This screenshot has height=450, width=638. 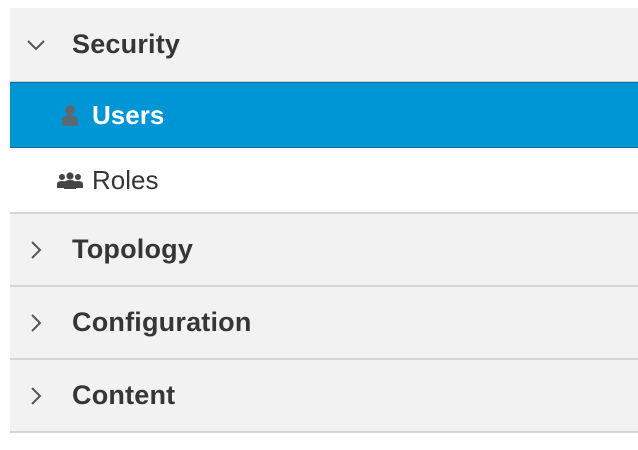 I want to click on section-configuration-title: Configuration, so click(x=162, y=322).